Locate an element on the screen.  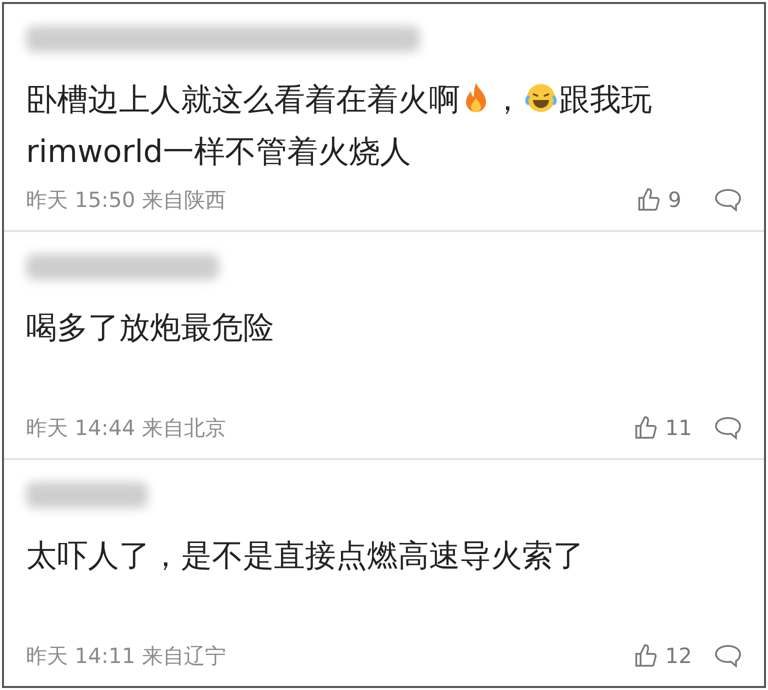
comment-text: rimworld一样不管着火烧人 is located at coordinates (218, 152).